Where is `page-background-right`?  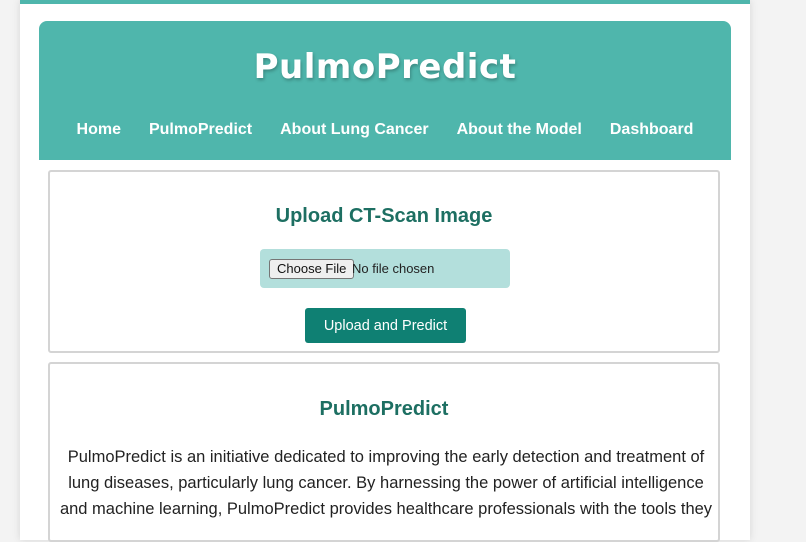 page-background-right is located at coordinates (778, 256).